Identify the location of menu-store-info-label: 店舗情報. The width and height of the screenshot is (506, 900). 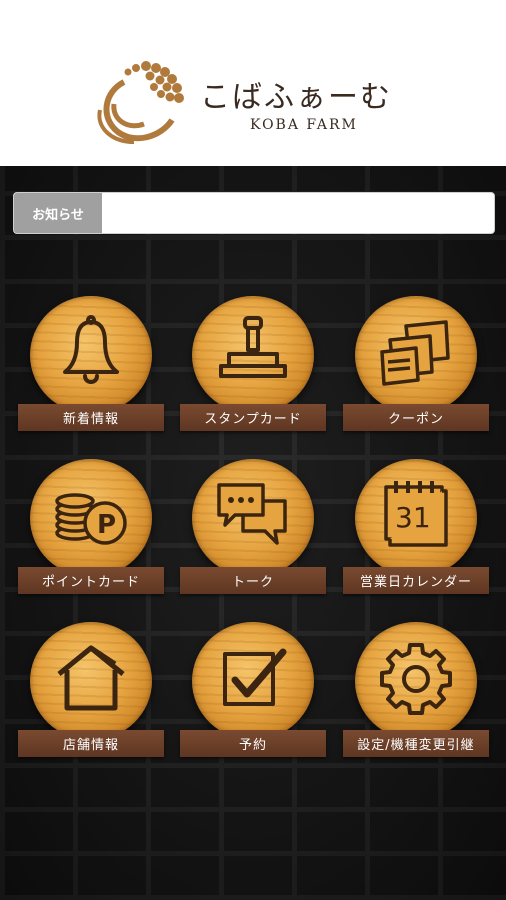
(91, 743).